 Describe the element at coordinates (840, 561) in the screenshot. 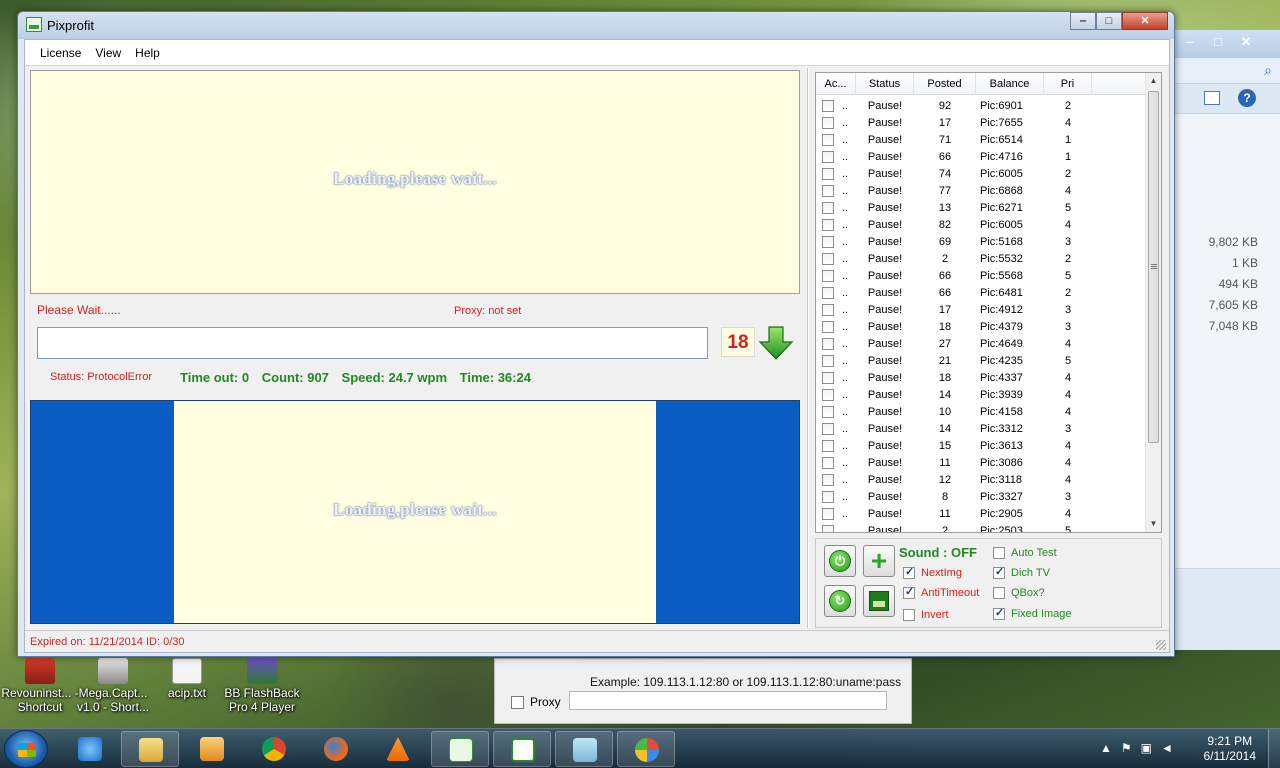

I see `power-button: ⏻` at that location.